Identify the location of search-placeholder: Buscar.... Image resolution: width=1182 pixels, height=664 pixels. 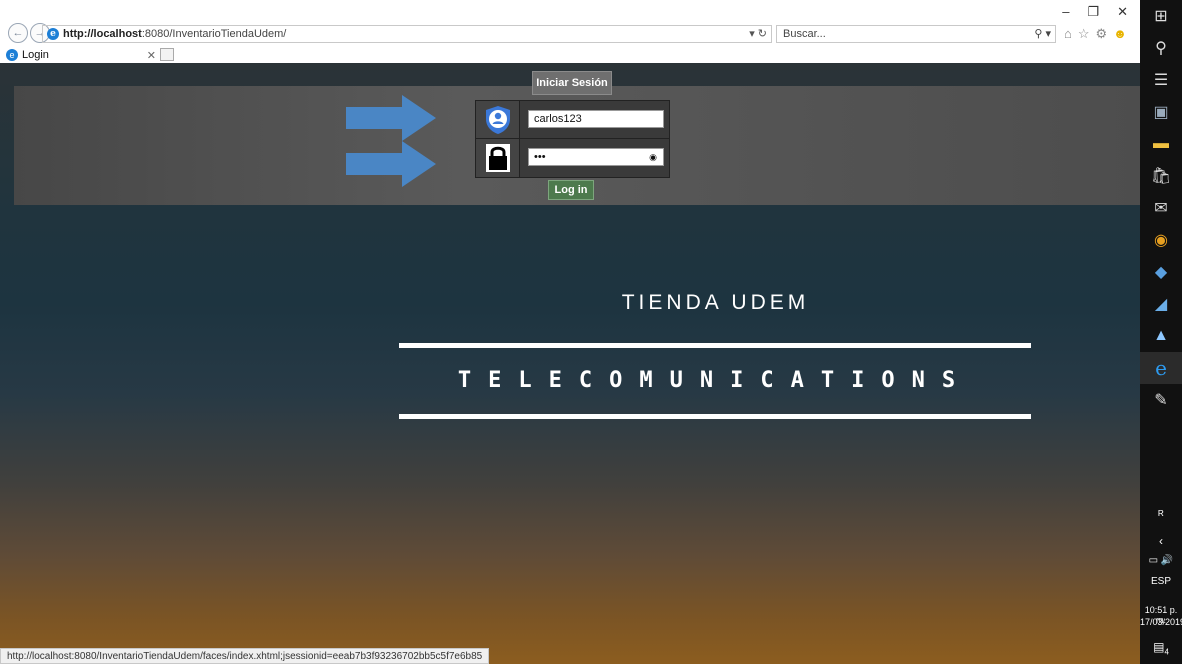
(804, 34).